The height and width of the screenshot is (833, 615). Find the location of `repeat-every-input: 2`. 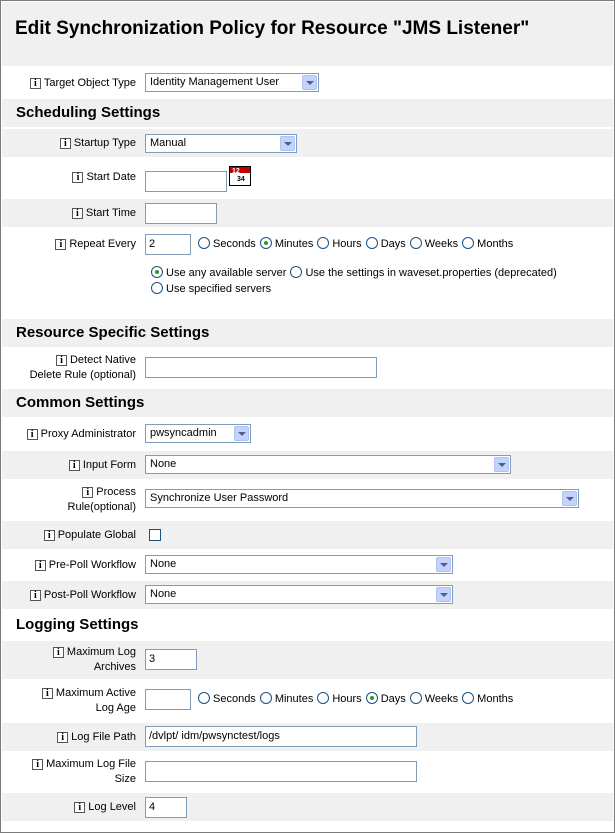

repeat-every-input: 2 is located at coordinates (168, 244).